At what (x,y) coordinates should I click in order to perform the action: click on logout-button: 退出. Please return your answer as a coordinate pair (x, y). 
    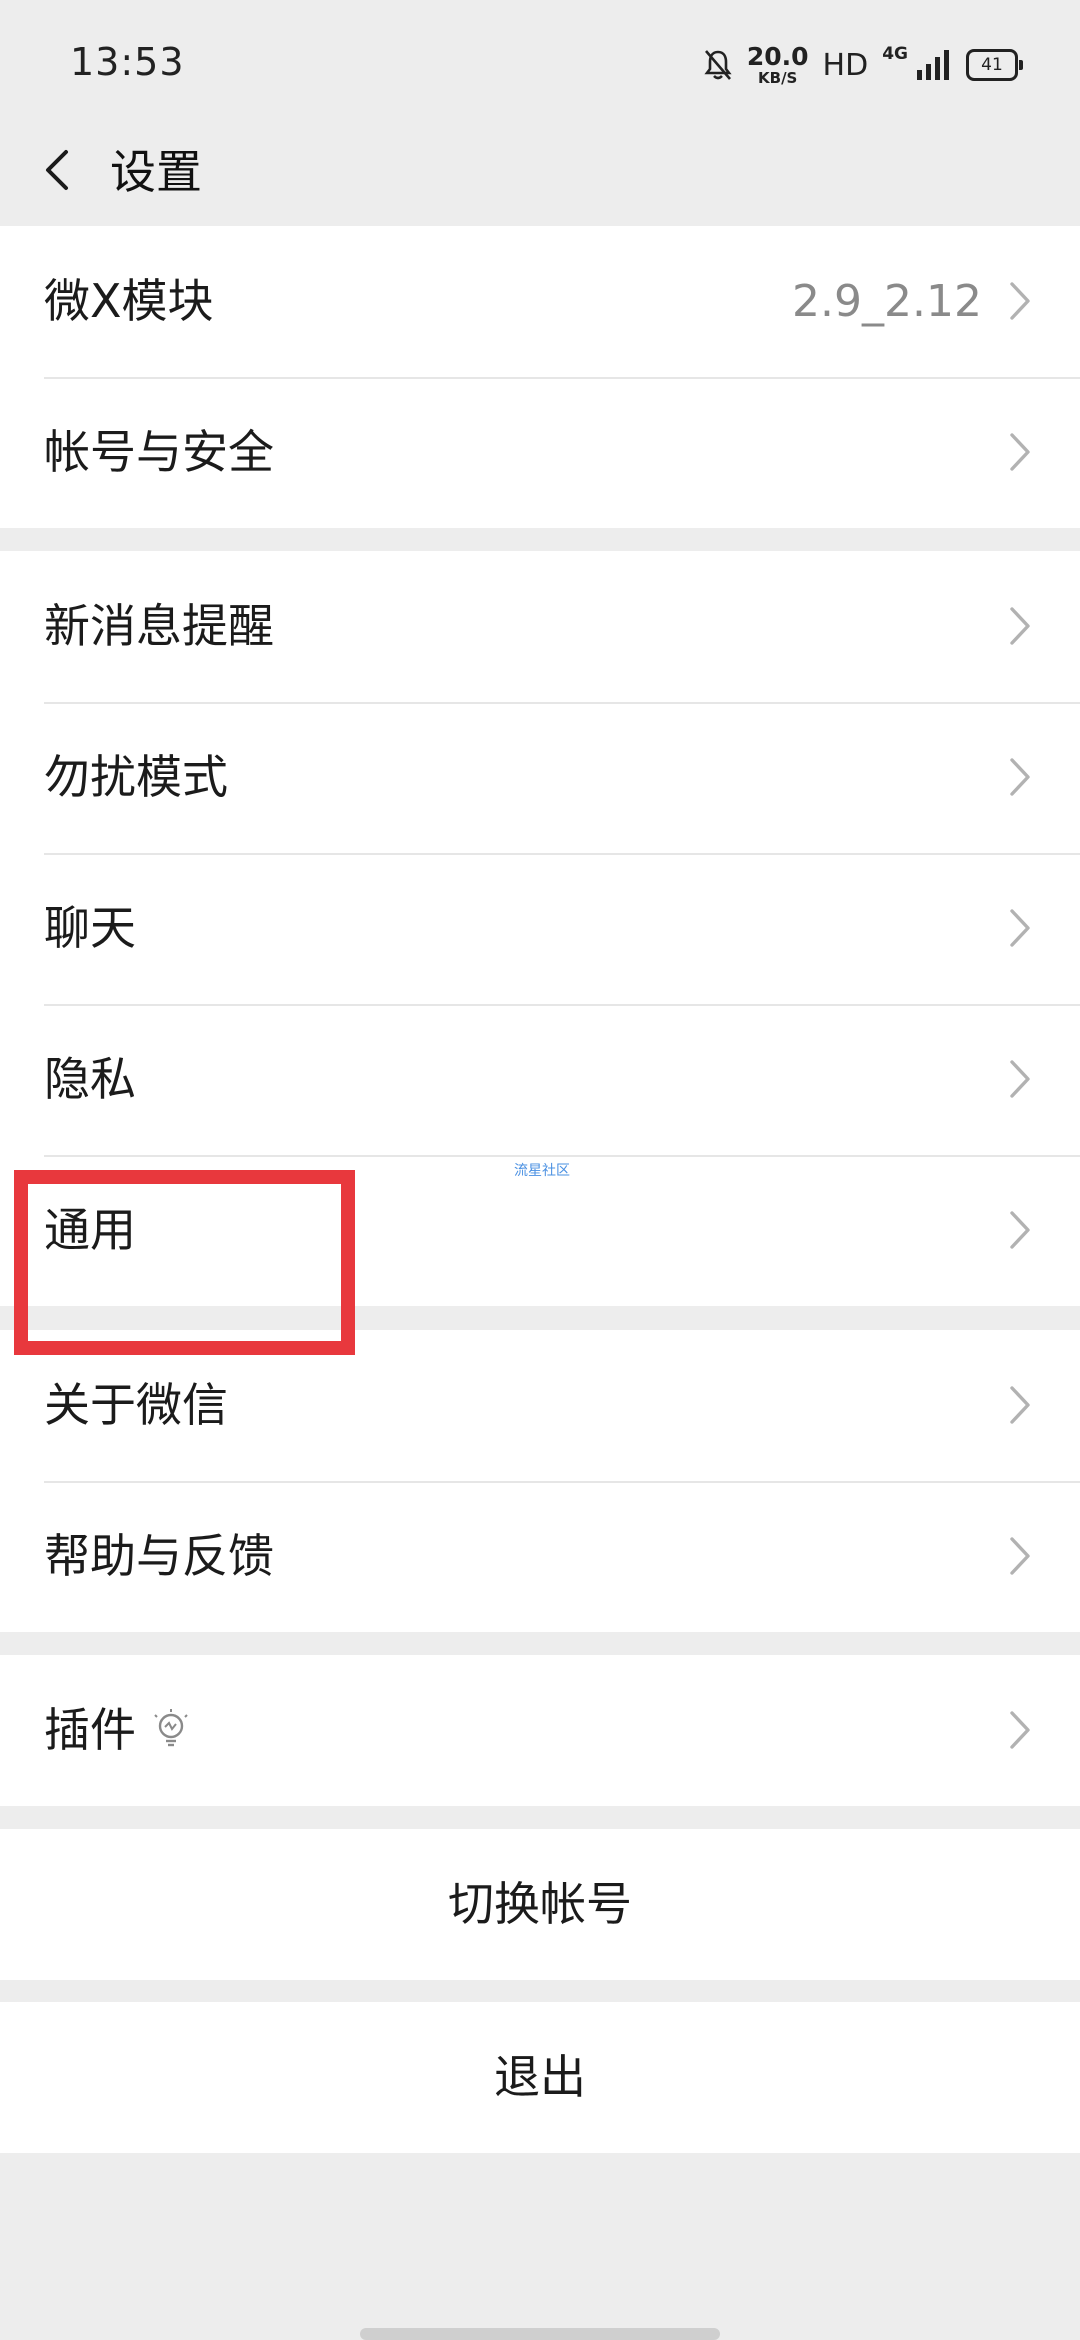
    Looking at the image, I should click on (540, 2077).